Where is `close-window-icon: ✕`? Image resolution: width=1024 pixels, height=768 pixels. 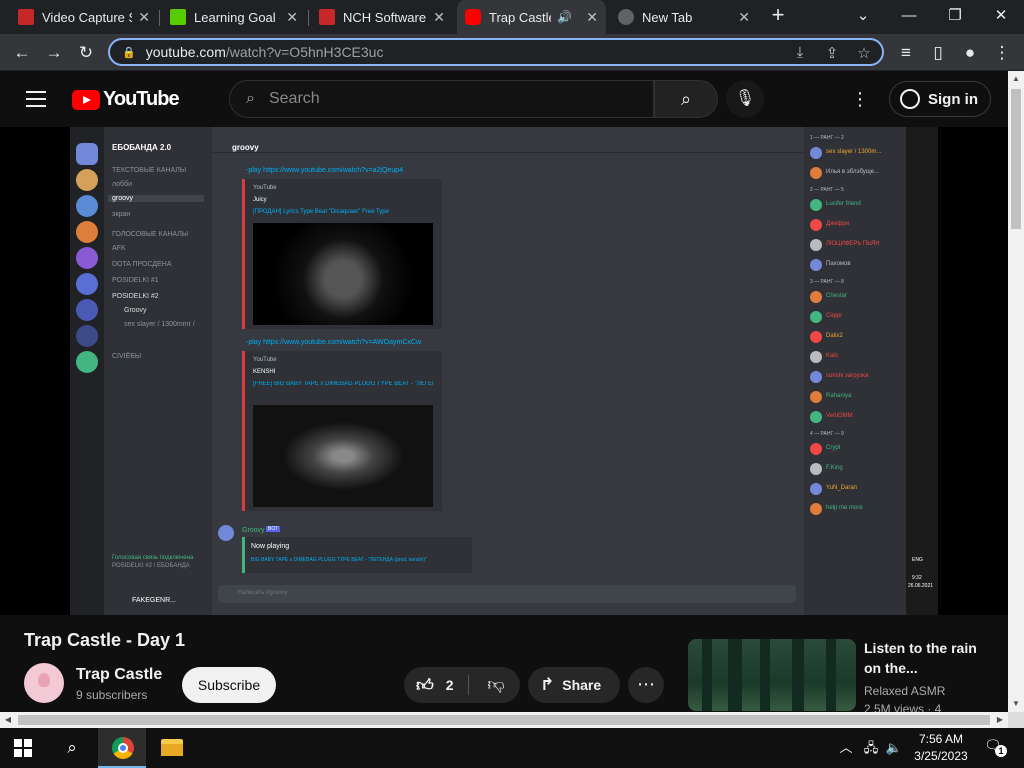 close-window-icon: ✕ is located at coordinates (1001, 17).